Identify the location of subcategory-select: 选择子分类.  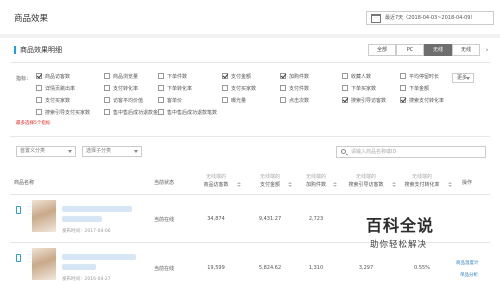
(112, 151).